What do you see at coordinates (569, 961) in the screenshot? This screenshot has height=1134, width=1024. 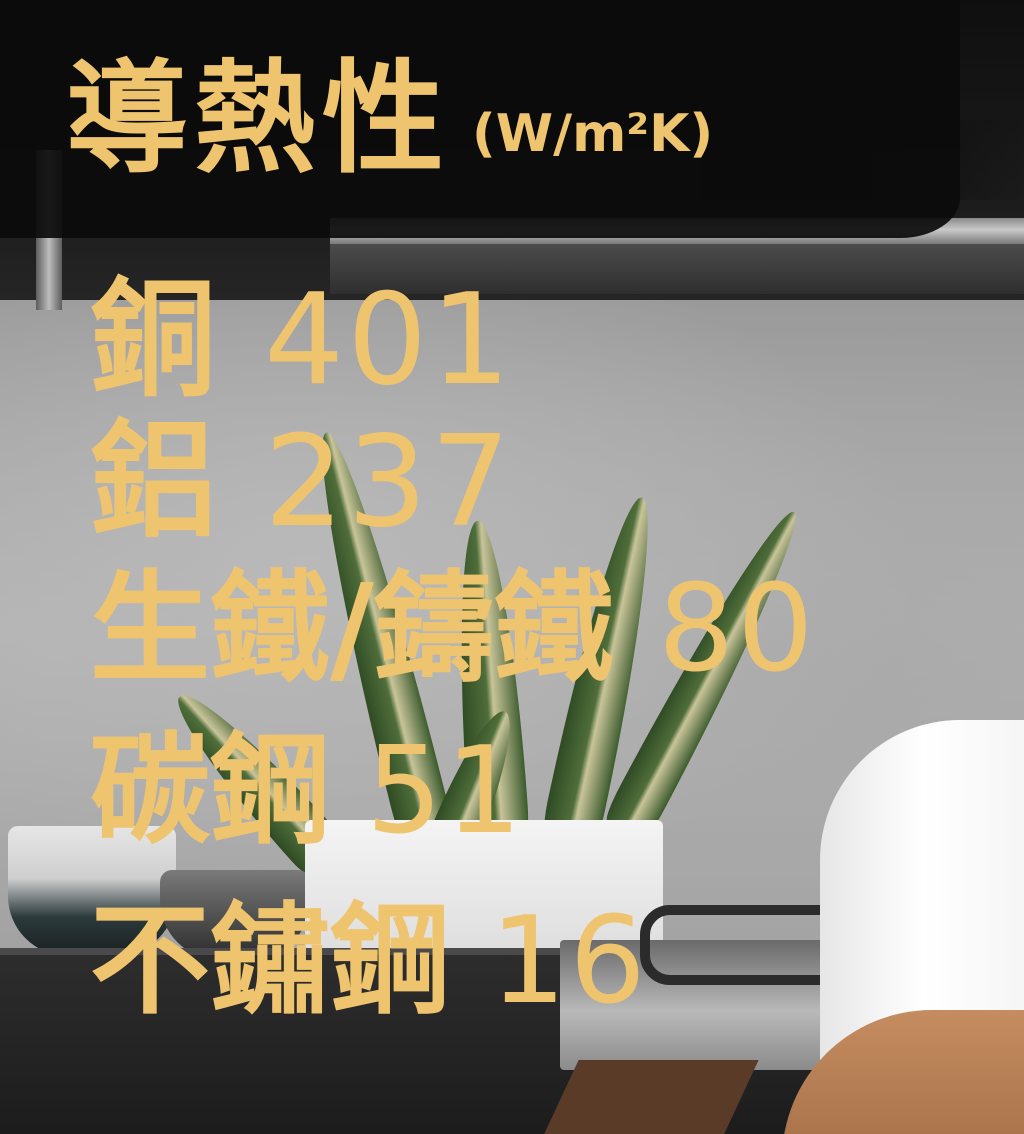 I see `conductivity-value: 16` at bounding box center [569, 961].